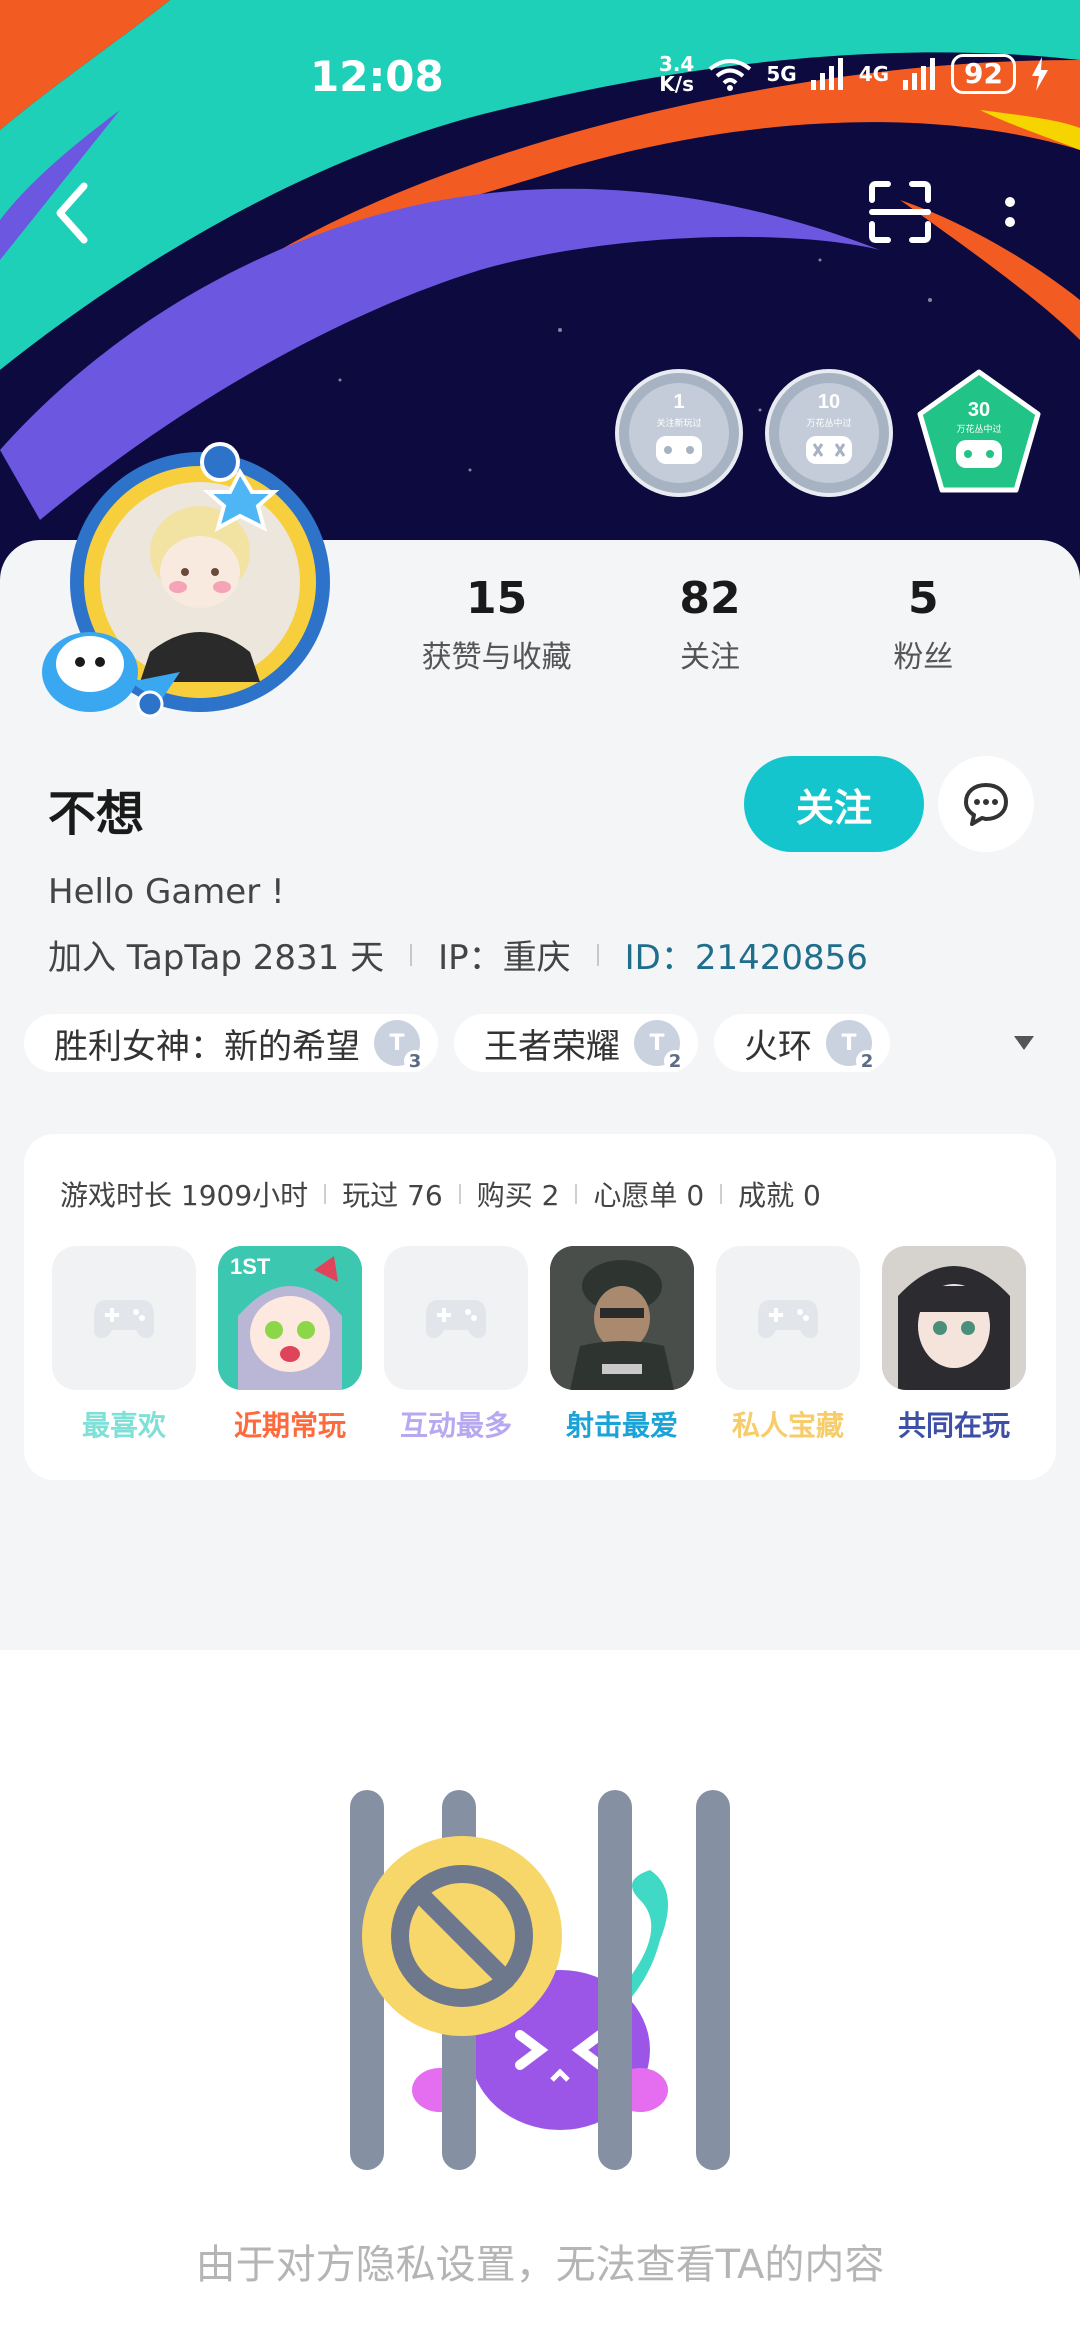  I want to click on game-item-interact: 互动最多, so click(456, 1345).